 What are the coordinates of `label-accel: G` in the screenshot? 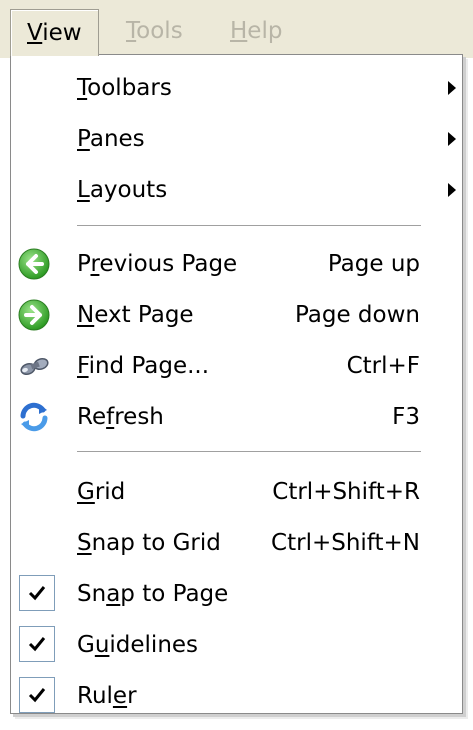 It's located at (86, 492).